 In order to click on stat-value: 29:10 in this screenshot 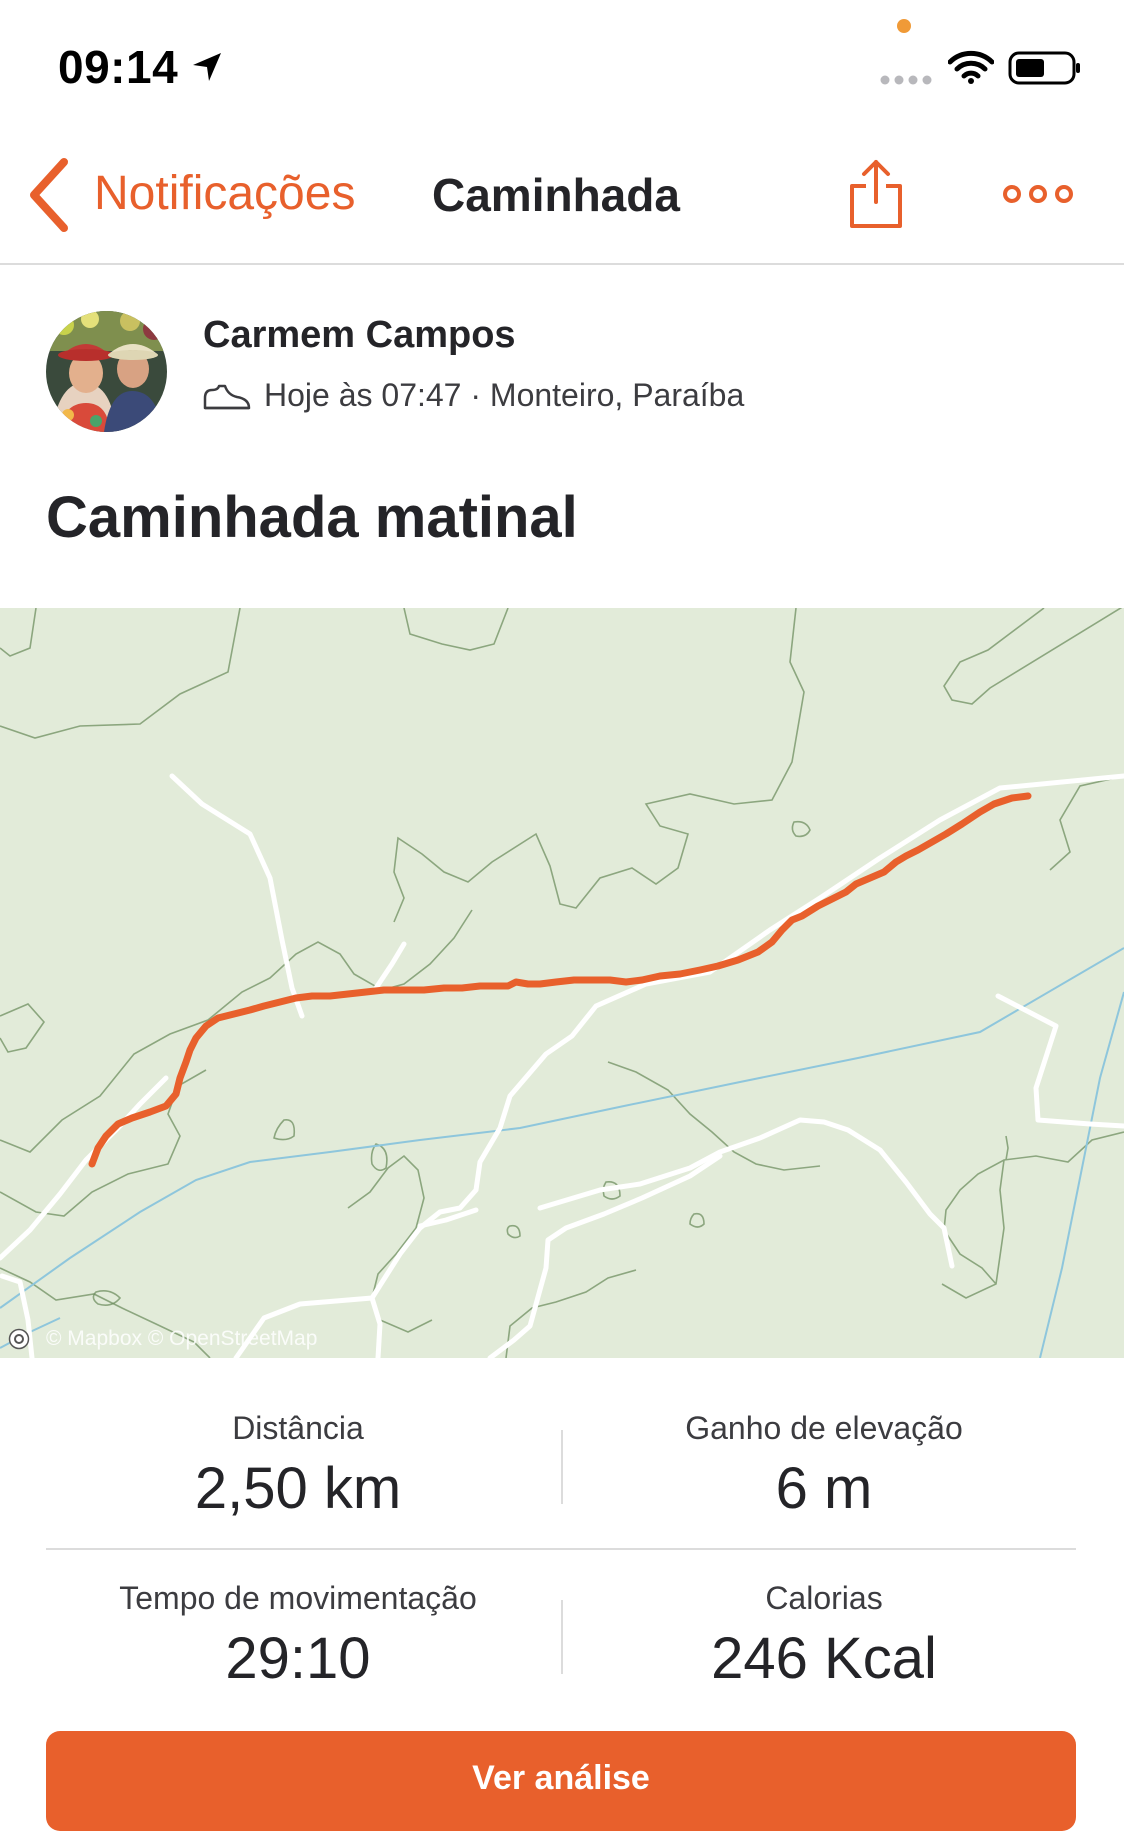, I will do `click(298, 1658)`.